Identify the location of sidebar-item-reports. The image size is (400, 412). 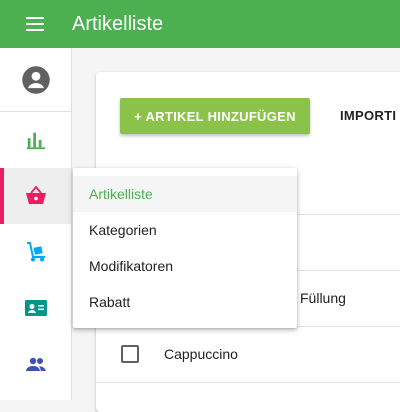
(35, 140).